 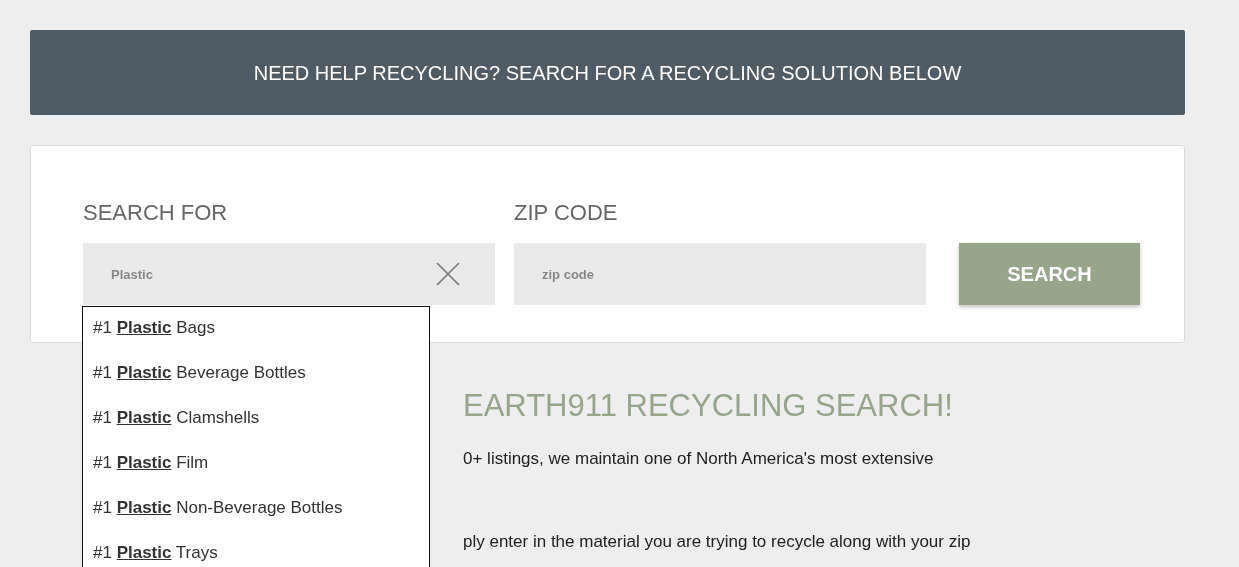 I want to click on intro-text: 0+ listings, we maintain one of North America's most extensive, so click(x=699, y=458).